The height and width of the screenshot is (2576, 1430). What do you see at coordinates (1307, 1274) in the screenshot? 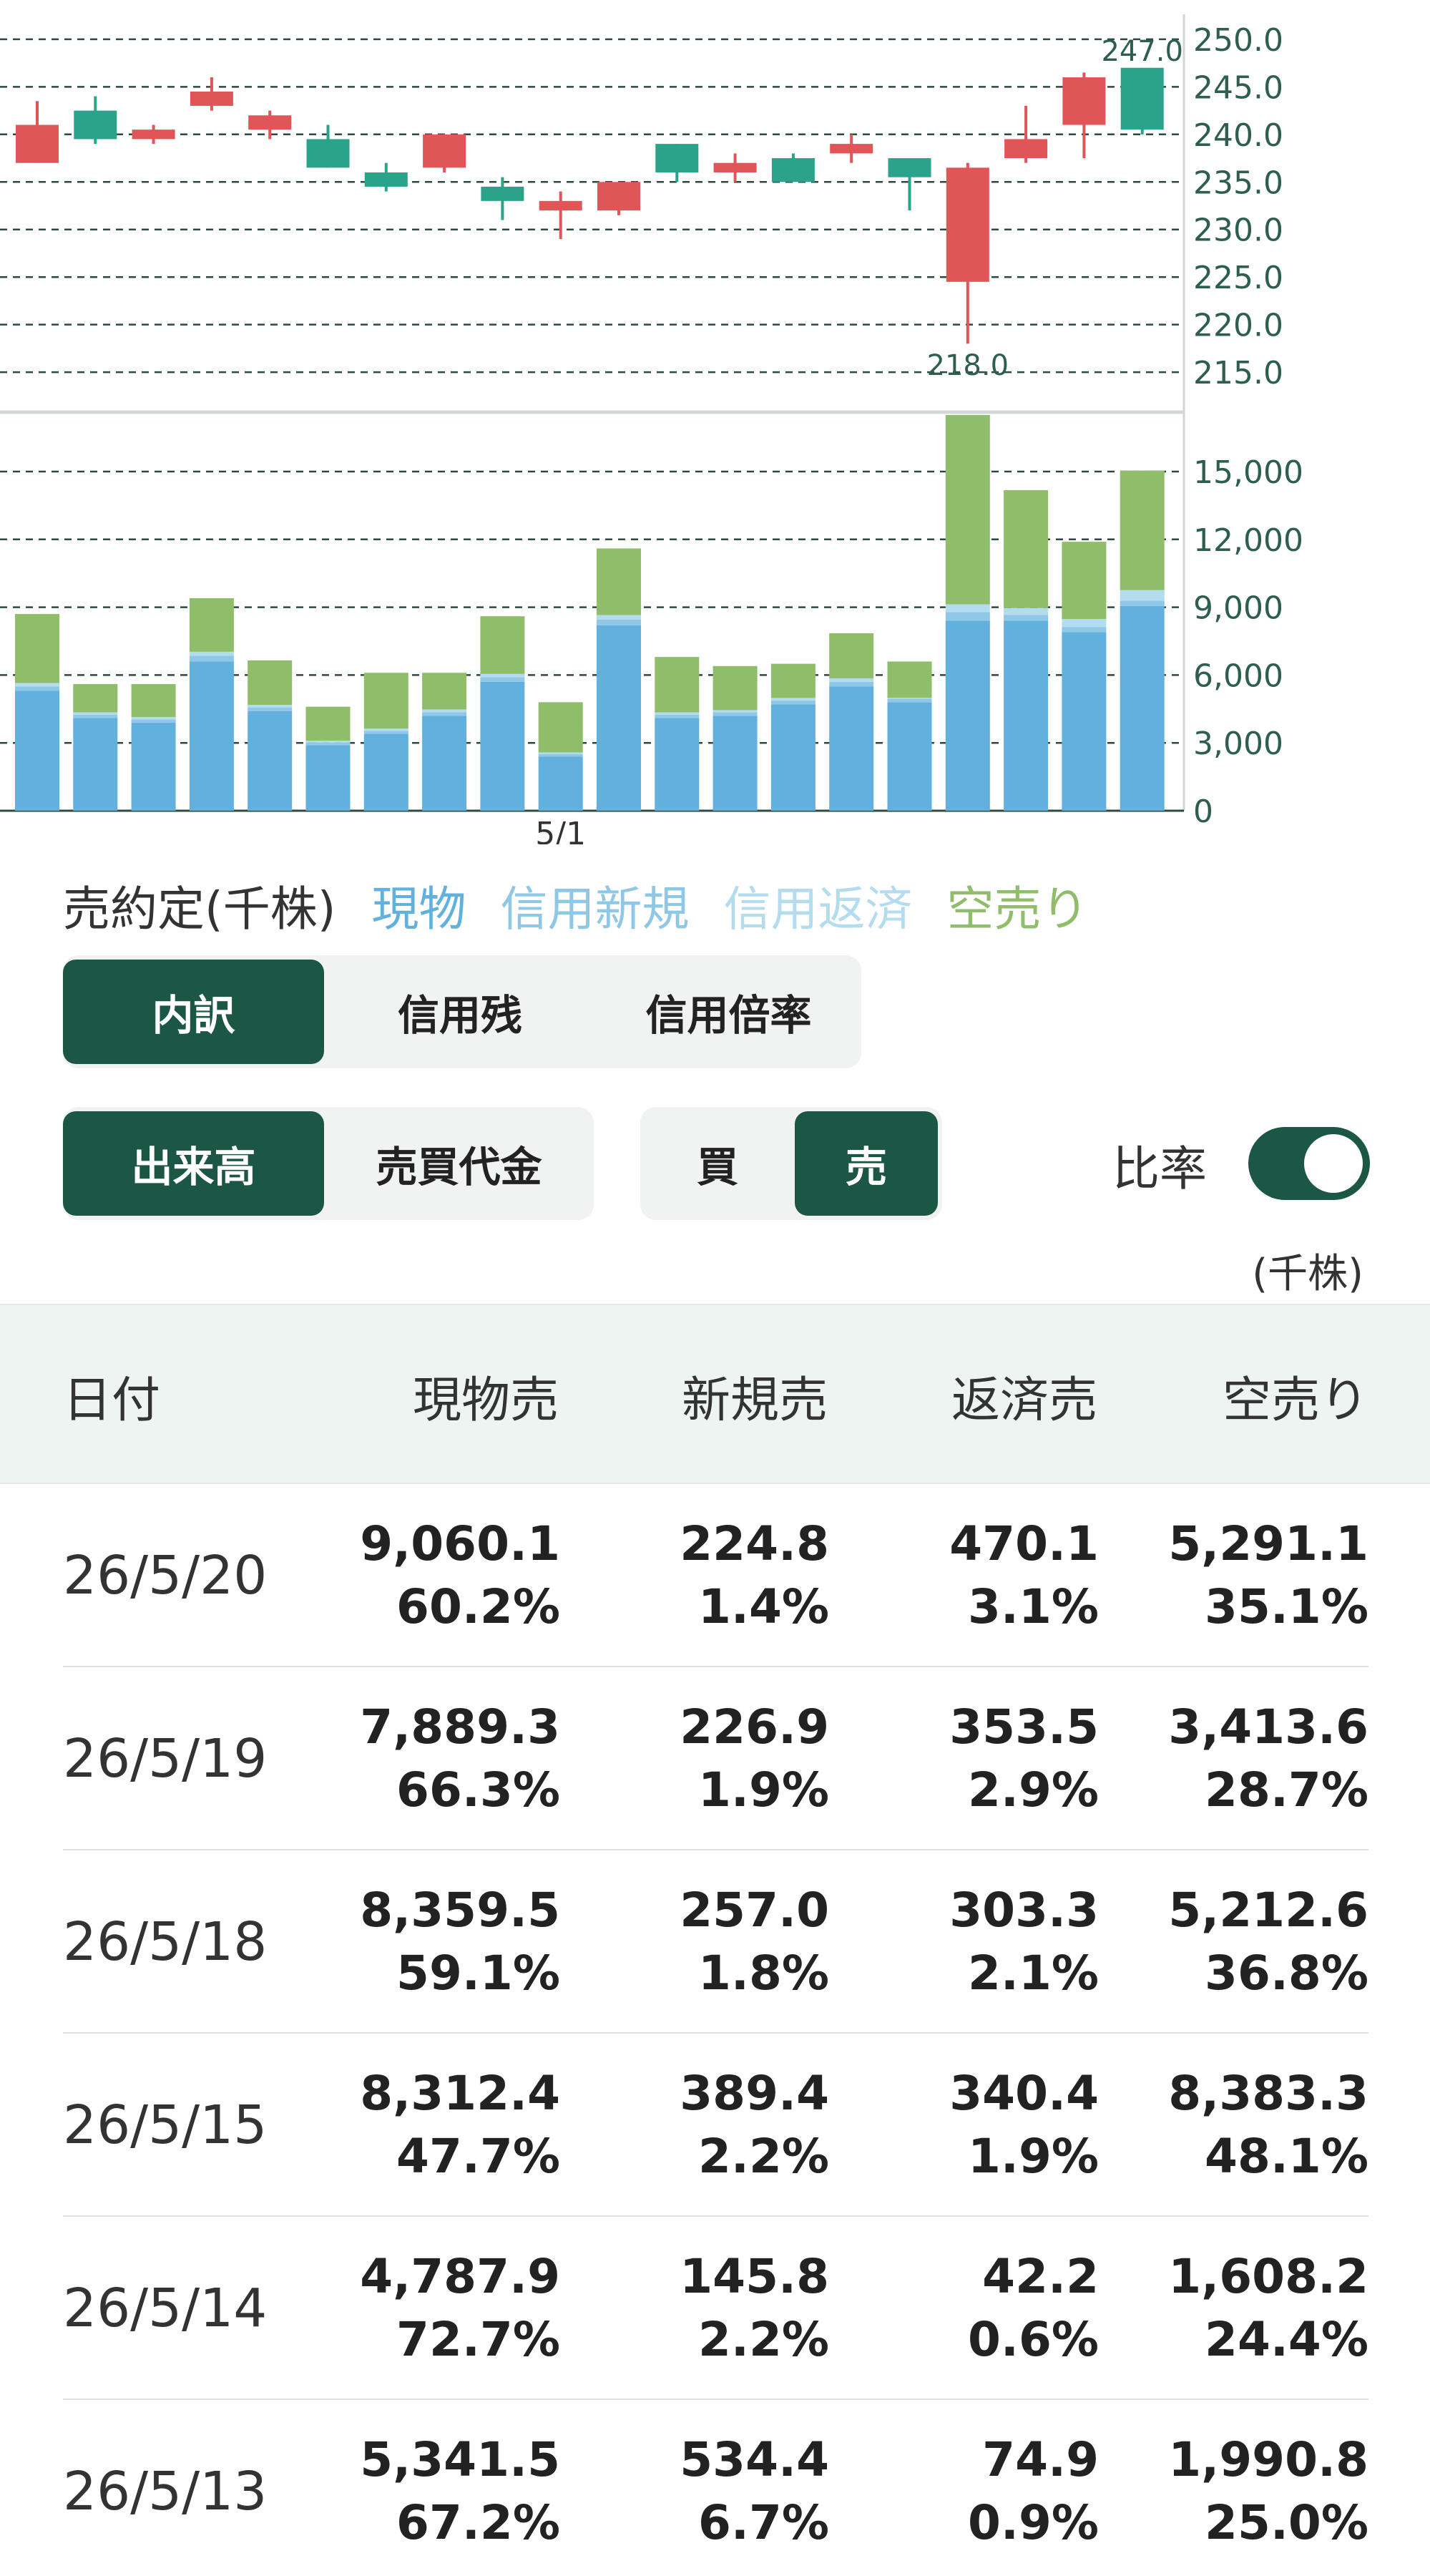
I see `unit-label: (千株)` at bounding box center [1307, 1274].